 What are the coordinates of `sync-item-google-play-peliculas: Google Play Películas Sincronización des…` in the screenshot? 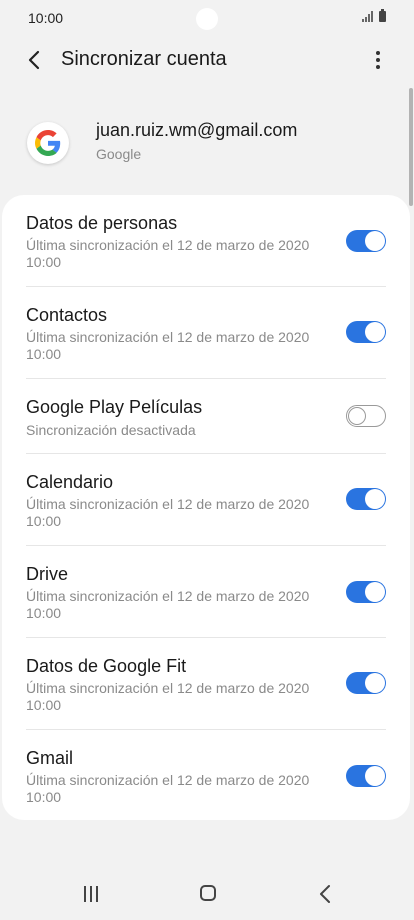 It's located at (206, 416).